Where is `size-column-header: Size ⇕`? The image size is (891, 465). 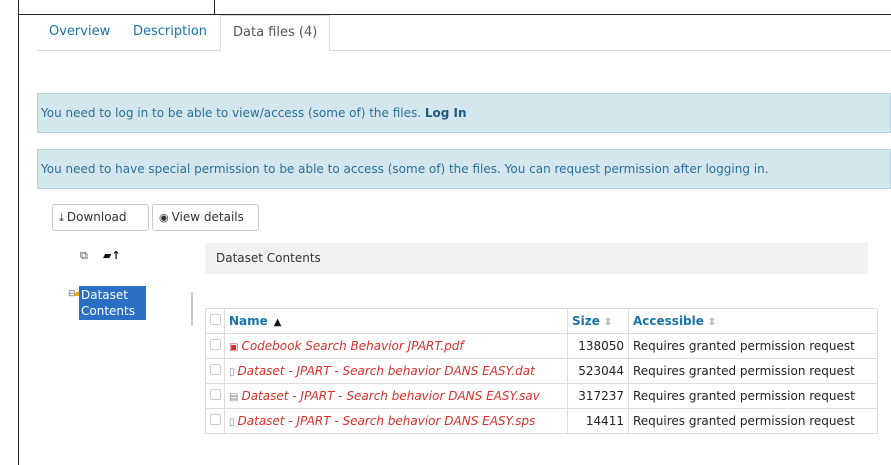
size-column-header: Size ⇕ is located at coordinates (598, 321).